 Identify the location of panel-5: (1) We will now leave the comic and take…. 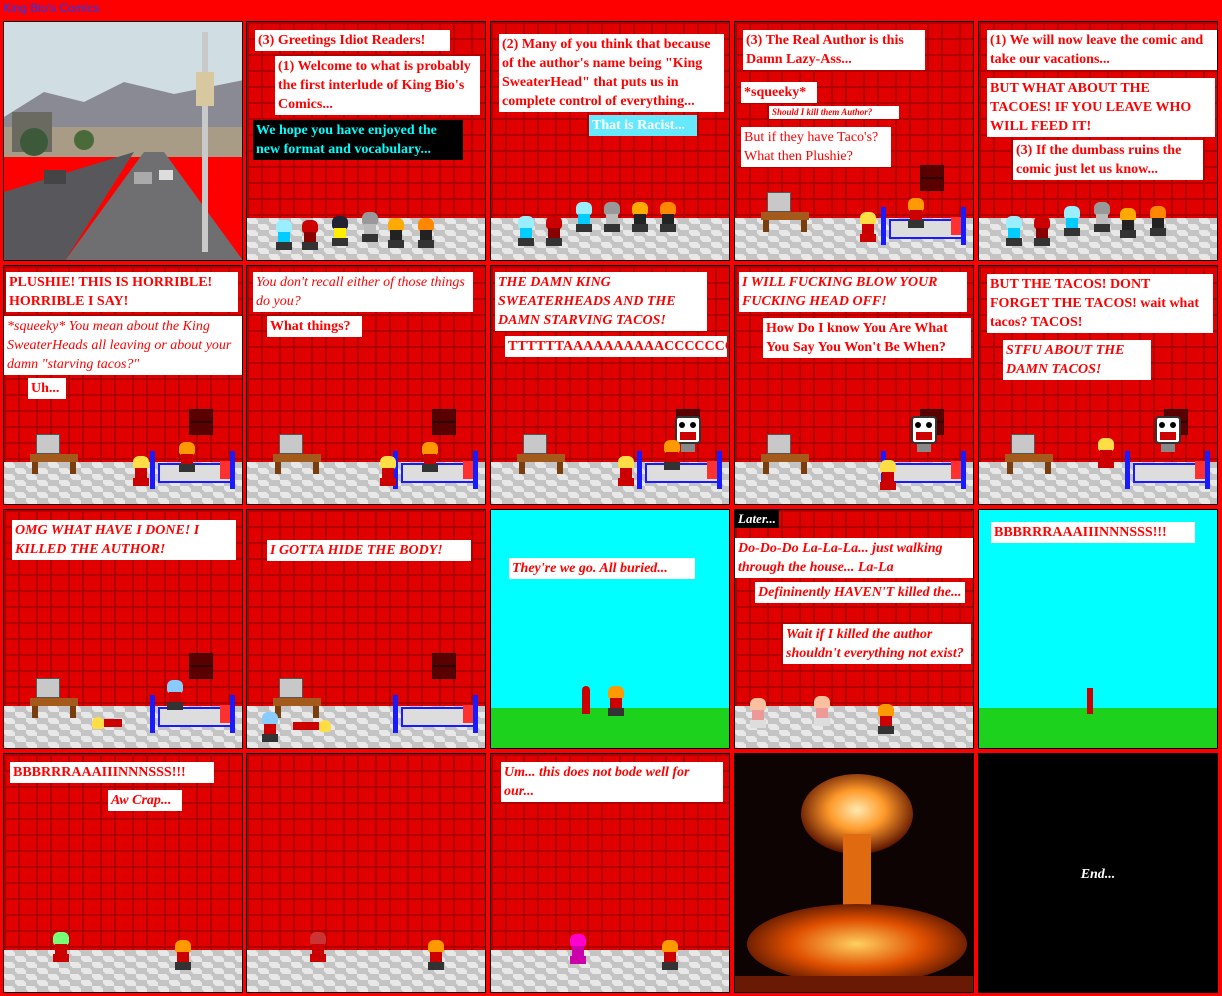
(1098, 141).